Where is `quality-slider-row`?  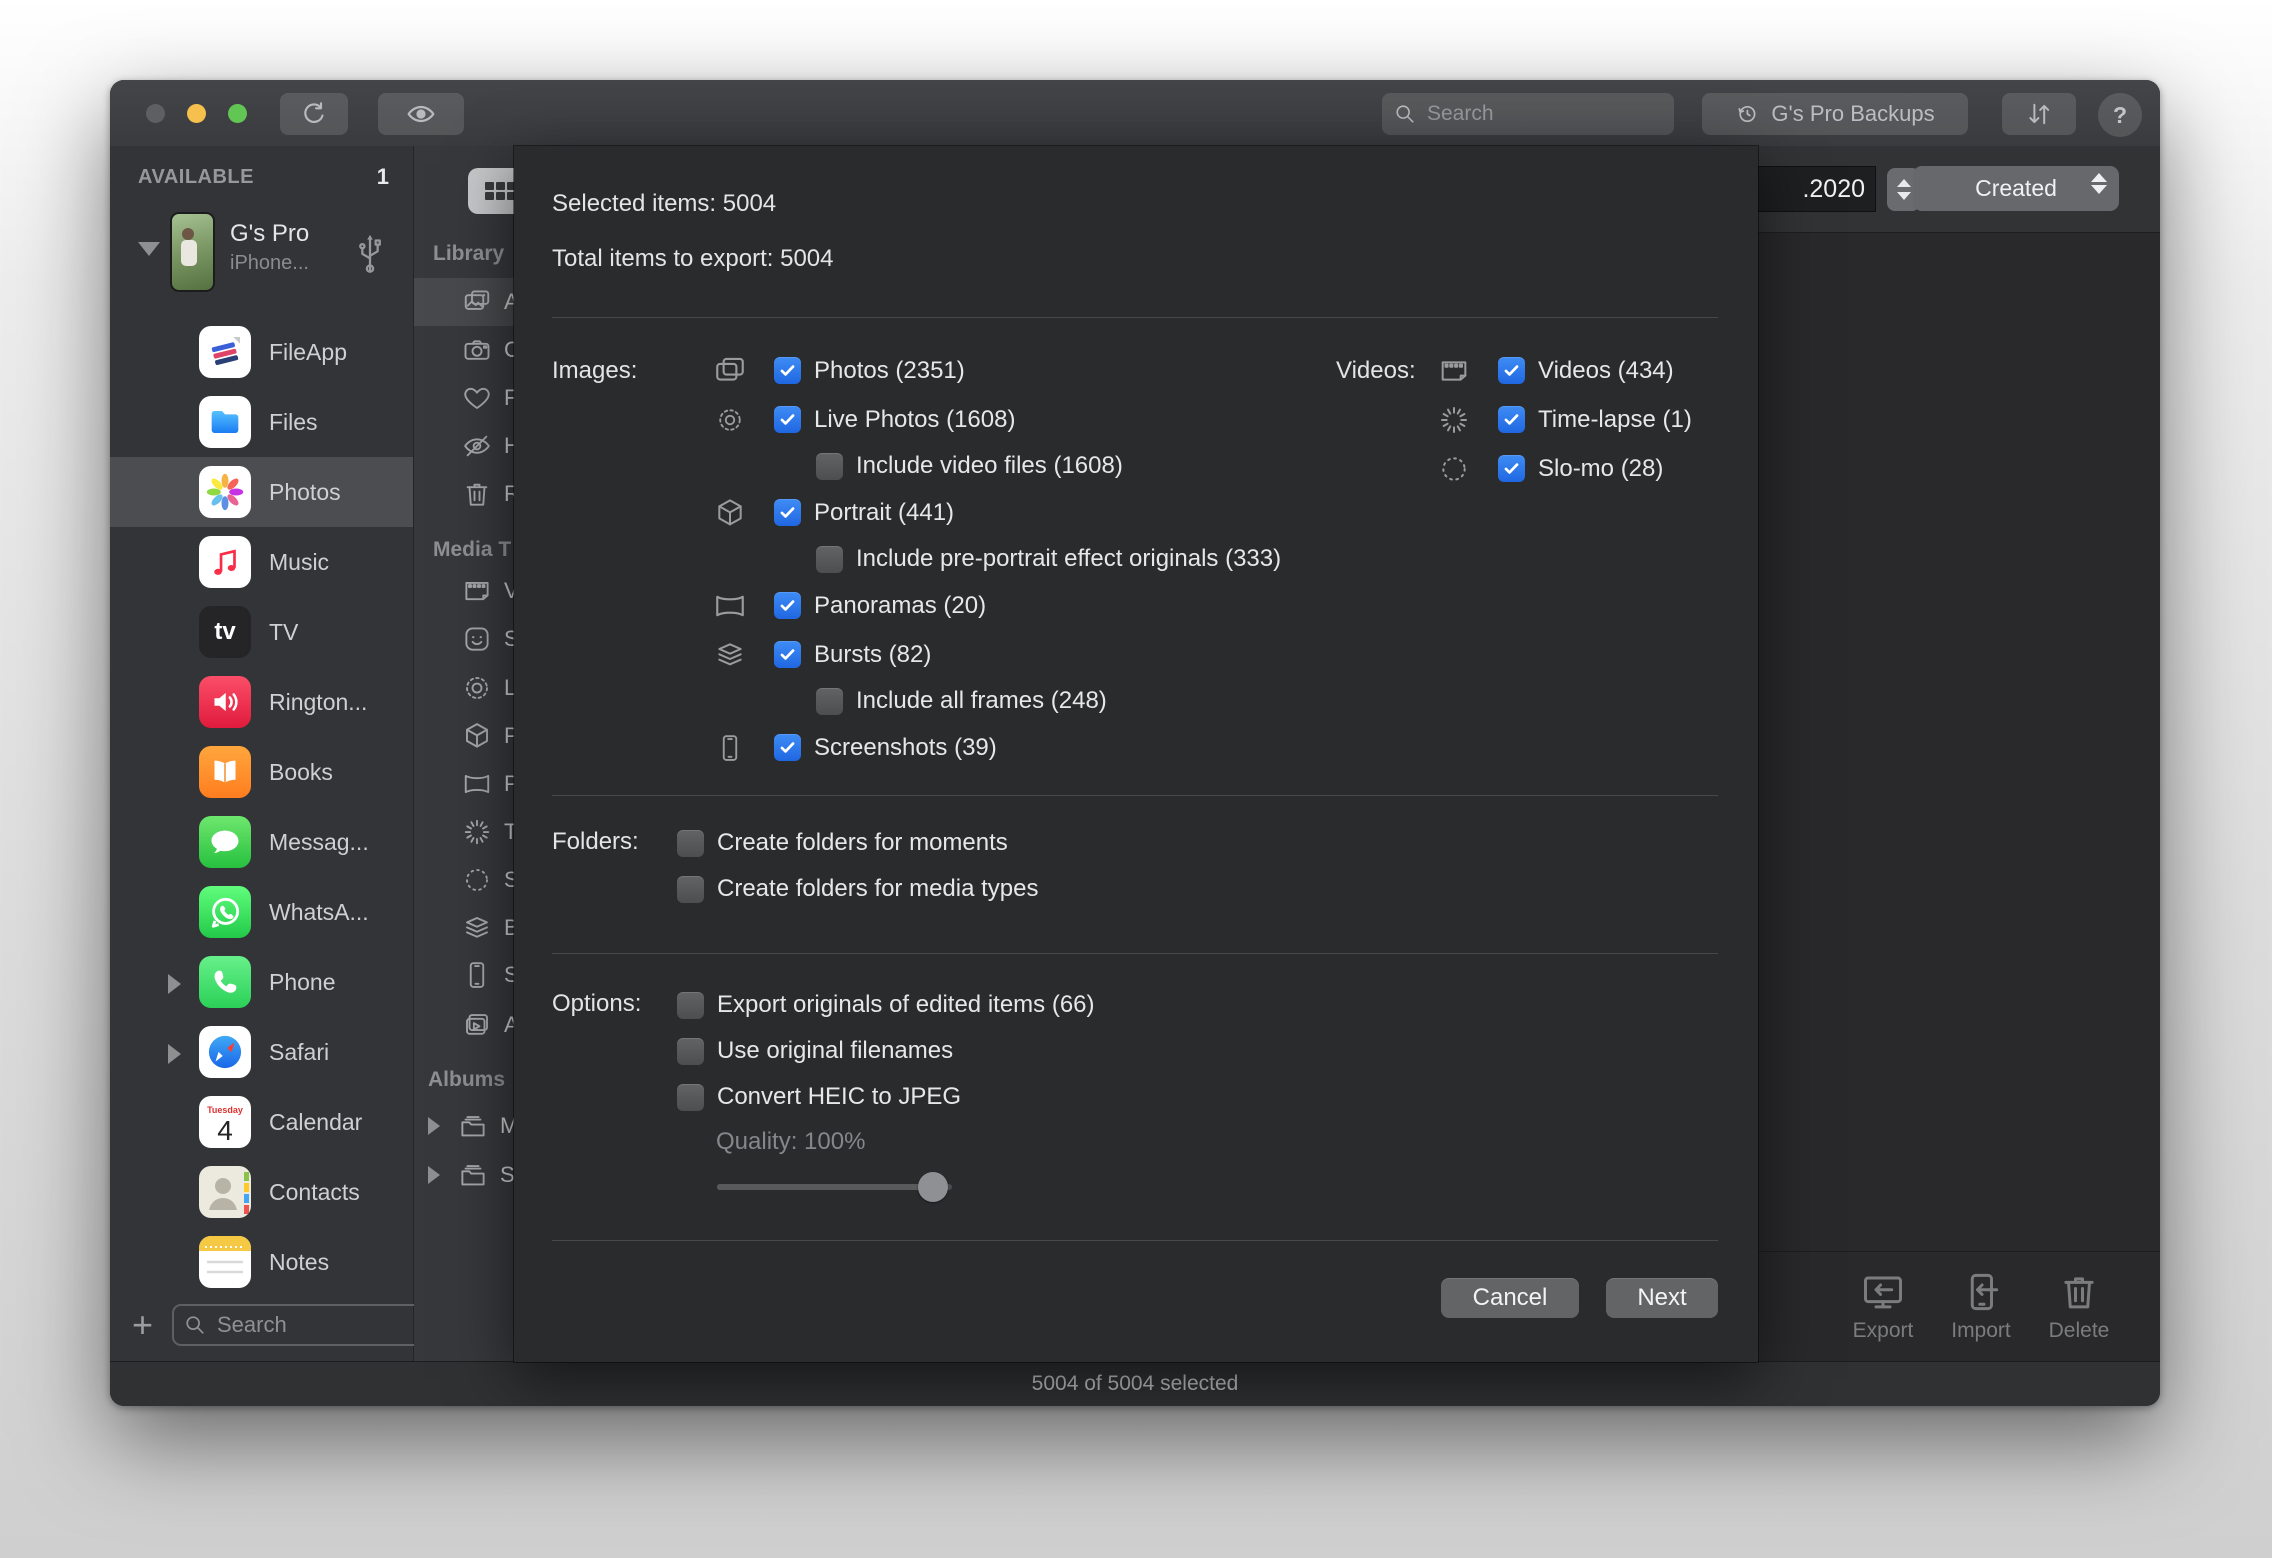 quality-slider-row is located at coordinates (823, 1187).